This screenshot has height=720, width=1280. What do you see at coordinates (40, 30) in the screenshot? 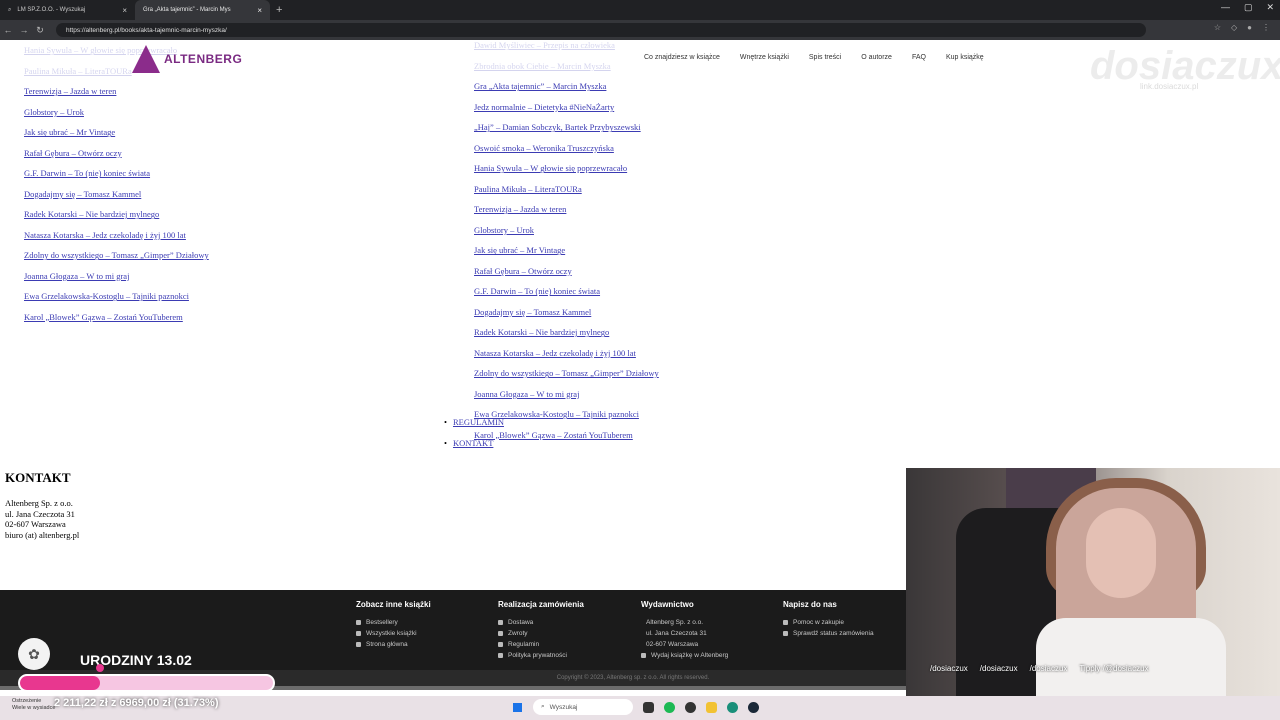
I see `reload-icon: ↻` at bounding box center [40, 30].